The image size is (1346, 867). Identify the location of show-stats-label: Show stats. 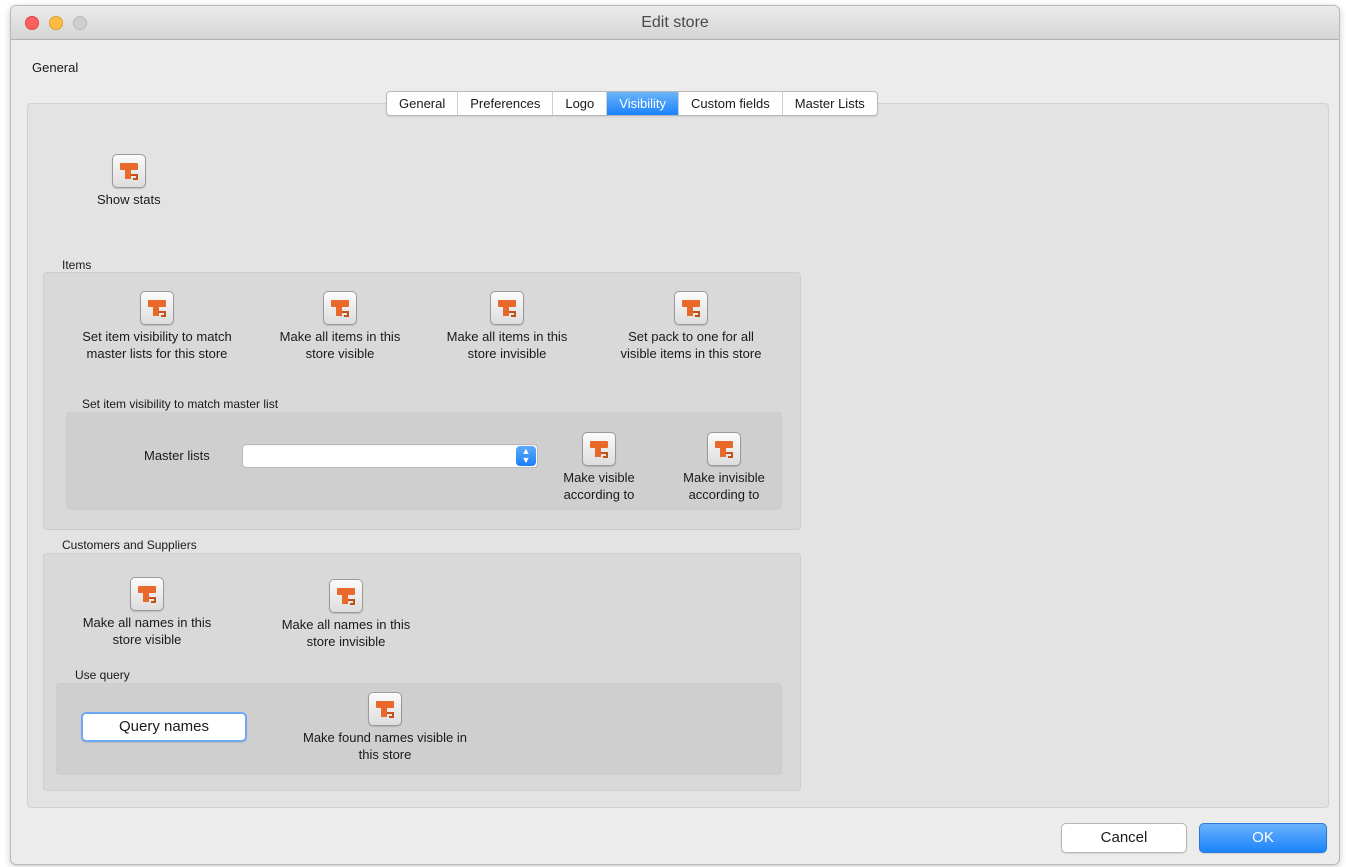
(129, 199).